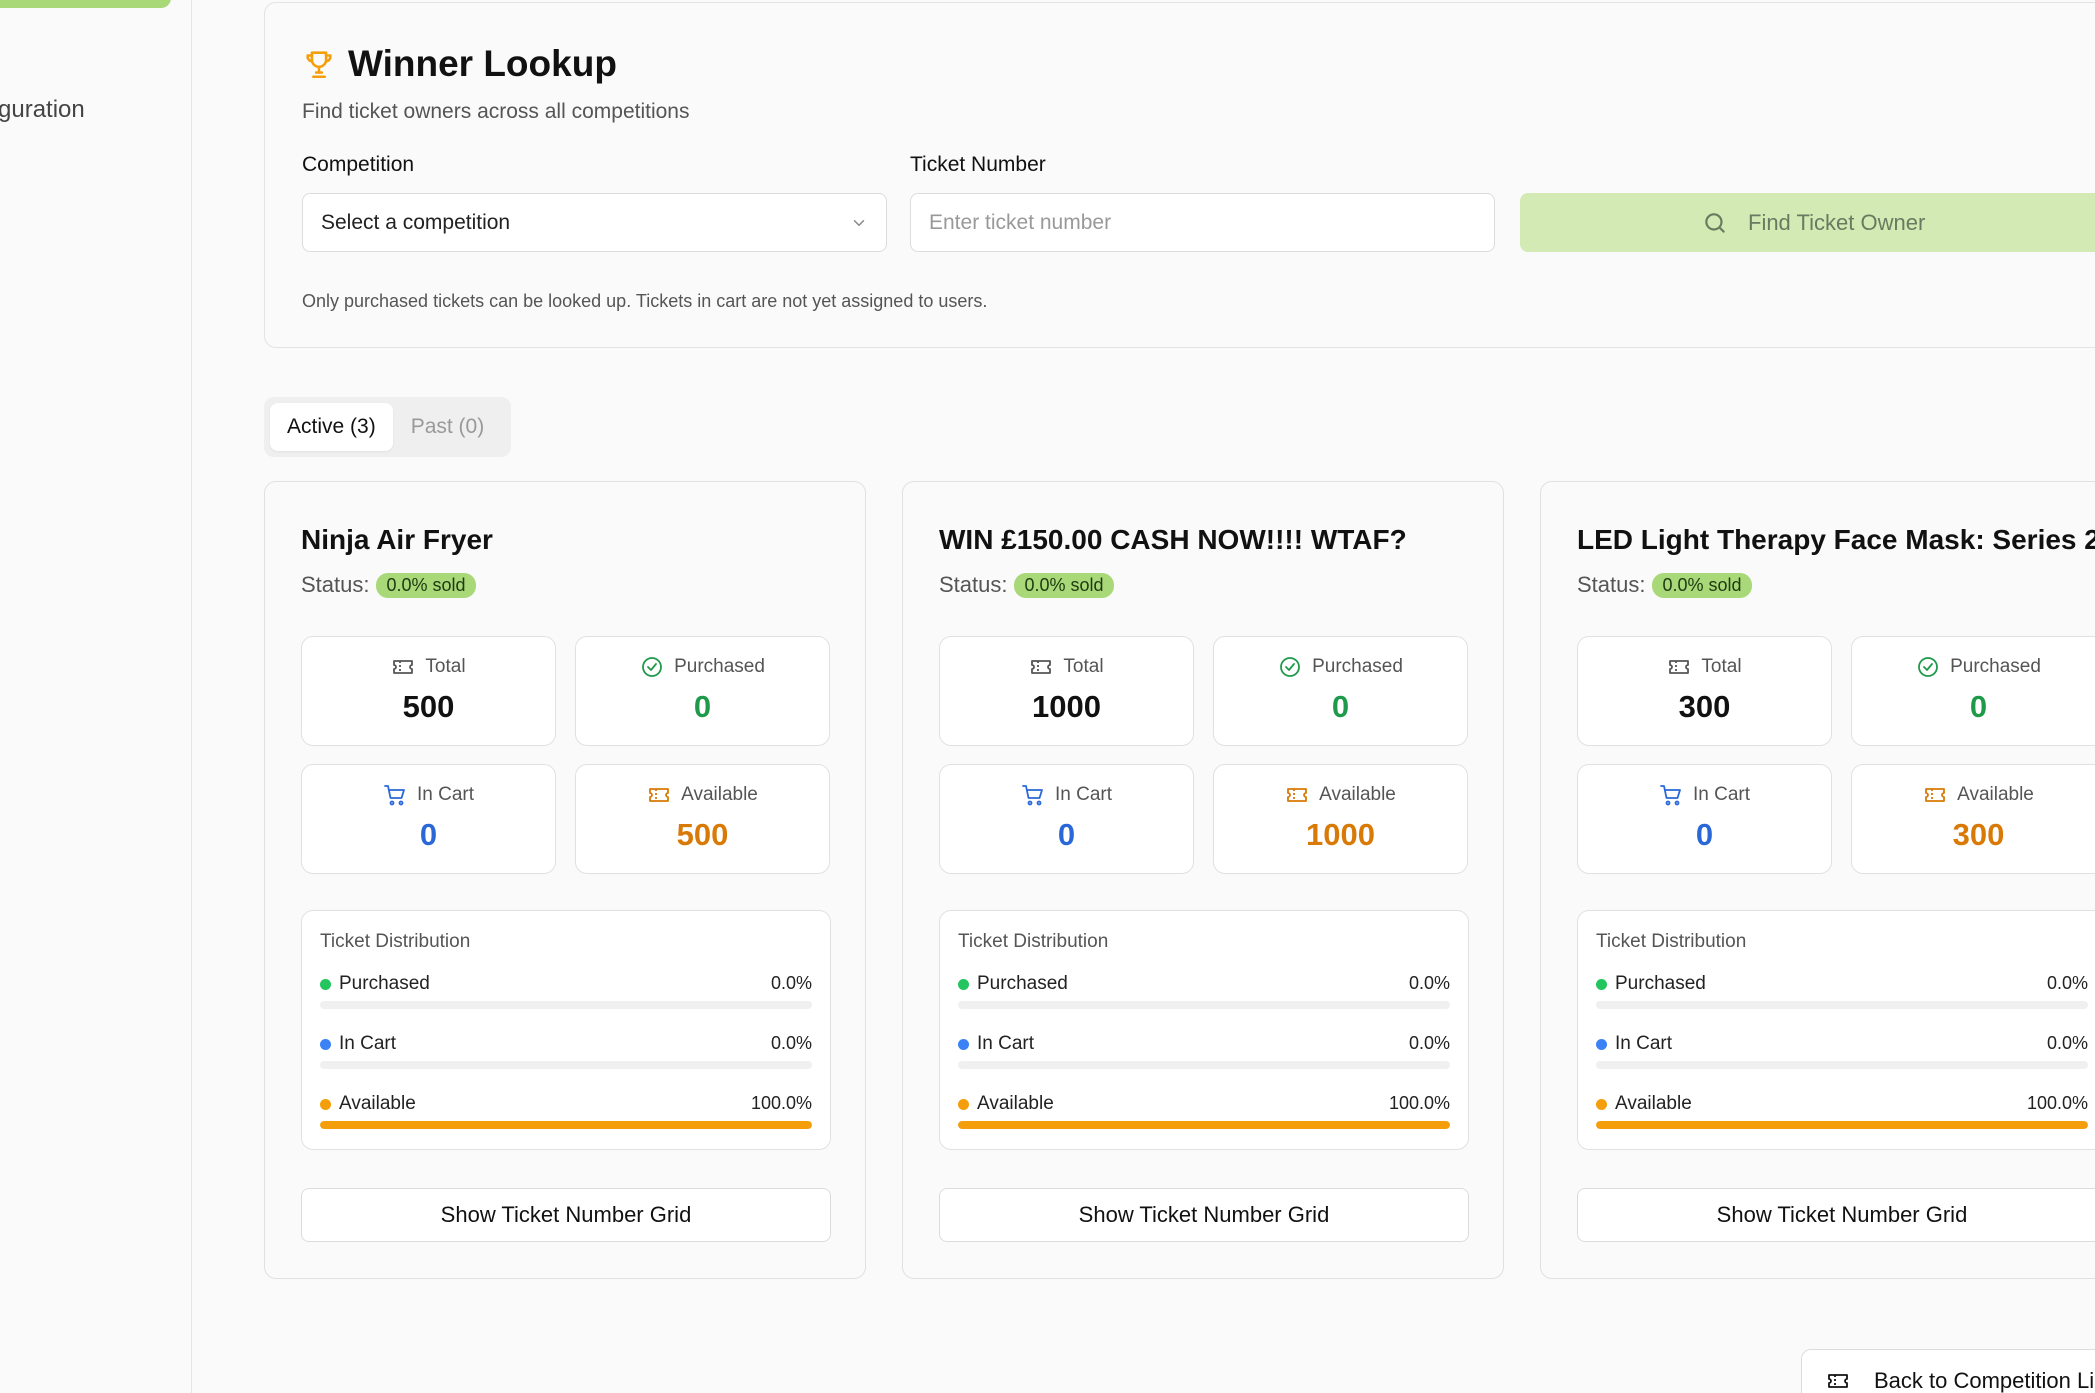 This screenshot has height=1393, width=2095. I want to click on back-to-competitions-button: Back to Competition Li, so click(1948, 1371).